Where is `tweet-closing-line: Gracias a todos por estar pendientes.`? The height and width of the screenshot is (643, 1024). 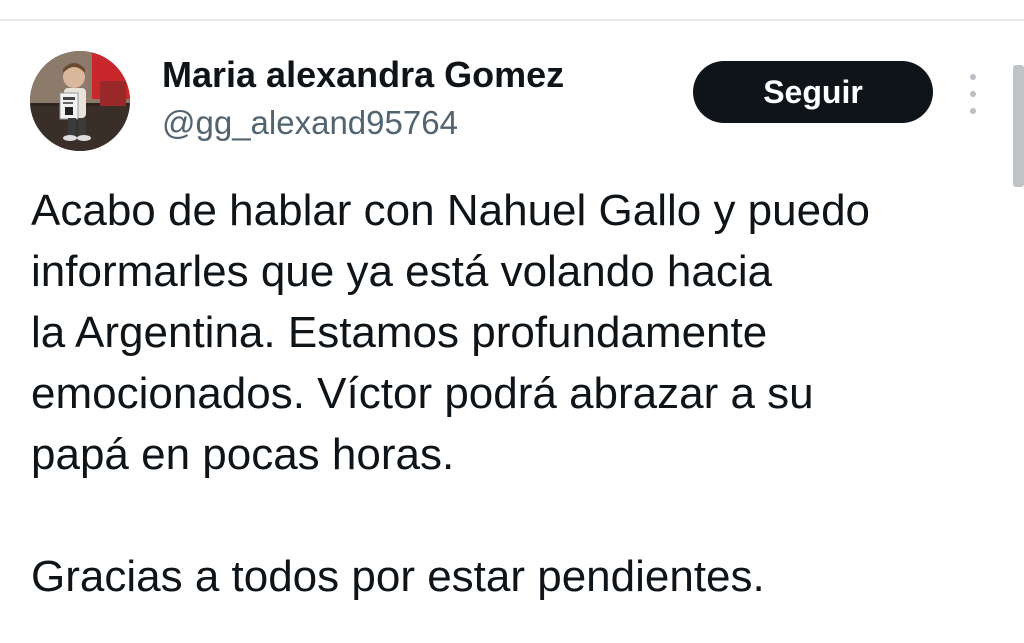 tweet-closing-line: Gracias a todos por estar pendientes. is located at coordinates (398, 576).